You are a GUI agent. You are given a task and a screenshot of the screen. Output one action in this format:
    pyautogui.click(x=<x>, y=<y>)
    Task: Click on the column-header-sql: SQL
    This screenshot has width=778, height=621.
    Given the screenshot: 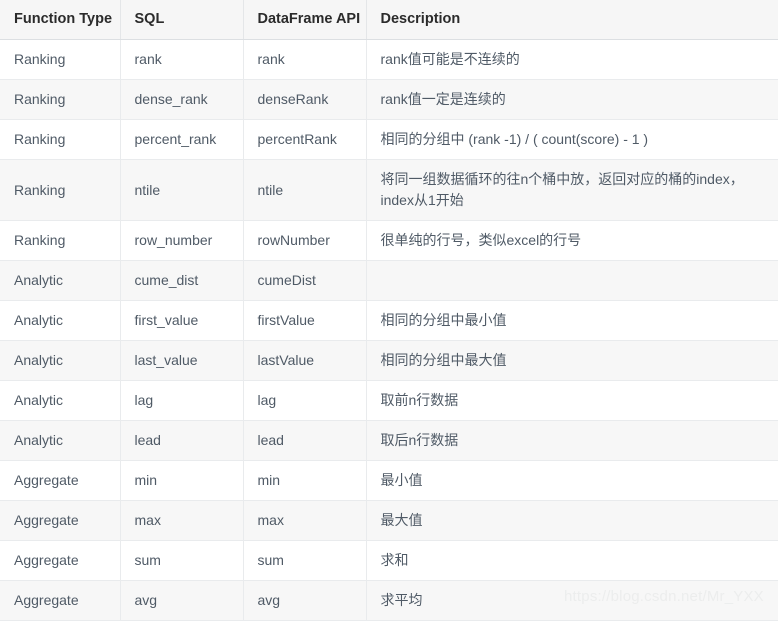 What is the action you would take?
    pyautogui.click(x=182, y=20)
    